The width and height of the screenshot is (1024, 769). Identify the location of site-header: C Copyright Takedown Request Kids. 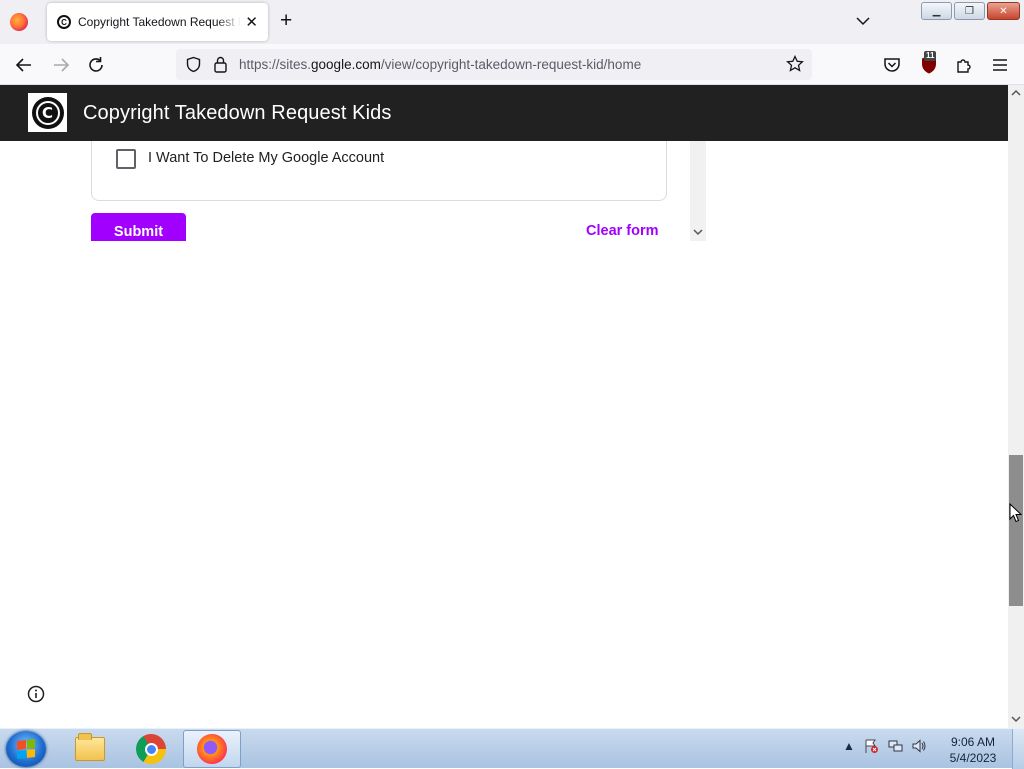
(504, 113).